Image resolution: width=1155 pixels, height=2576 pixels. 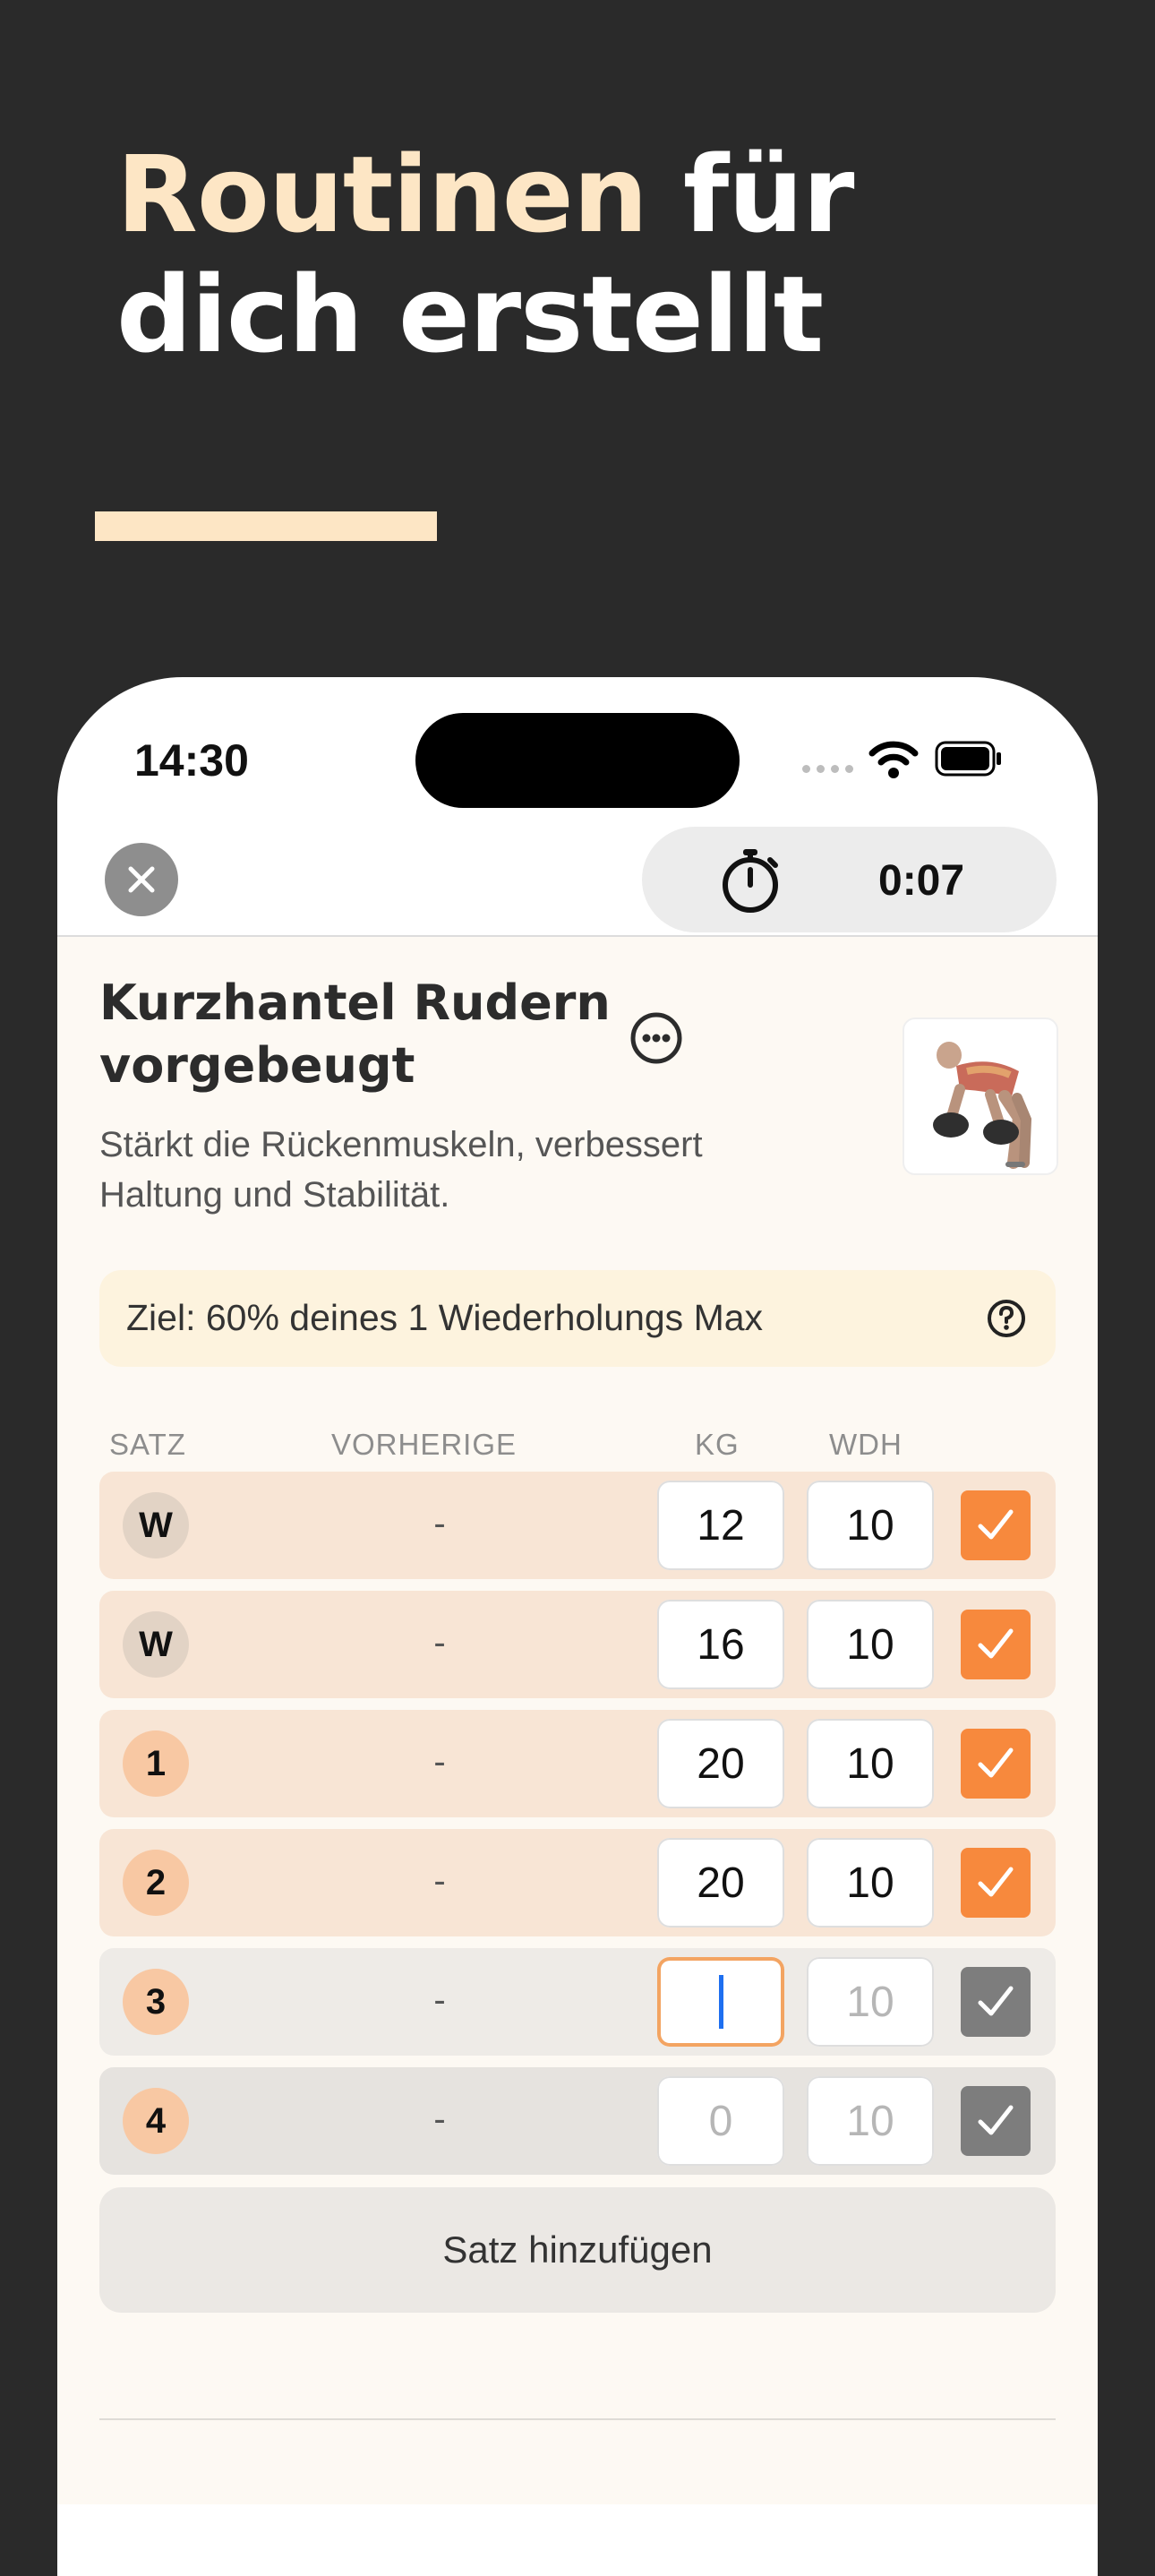 I want to click on exercise-thumbnail, so click(x=980, y=1096).